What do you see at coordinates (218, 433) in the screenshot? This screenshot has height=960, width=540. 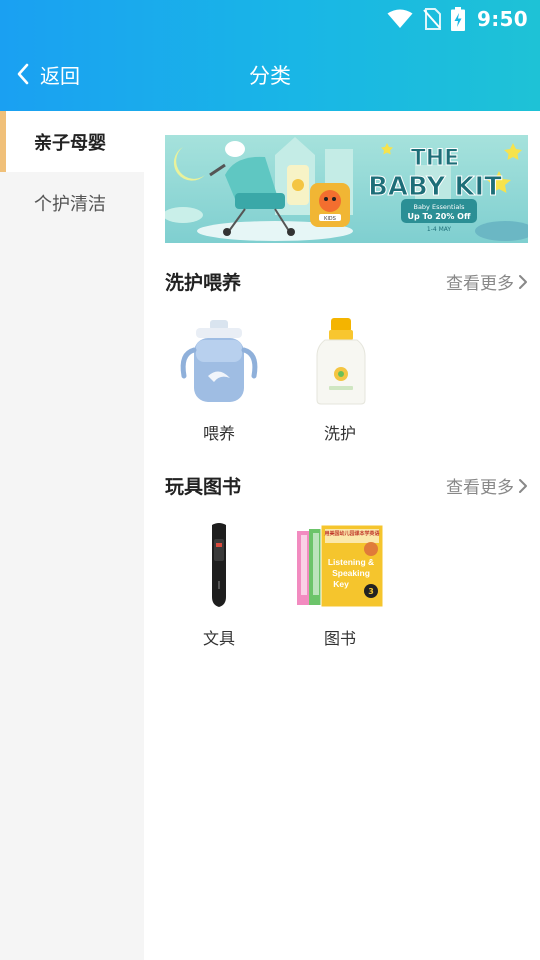 I see `category-item-label: 喂养` at bounding box center [218, 433].